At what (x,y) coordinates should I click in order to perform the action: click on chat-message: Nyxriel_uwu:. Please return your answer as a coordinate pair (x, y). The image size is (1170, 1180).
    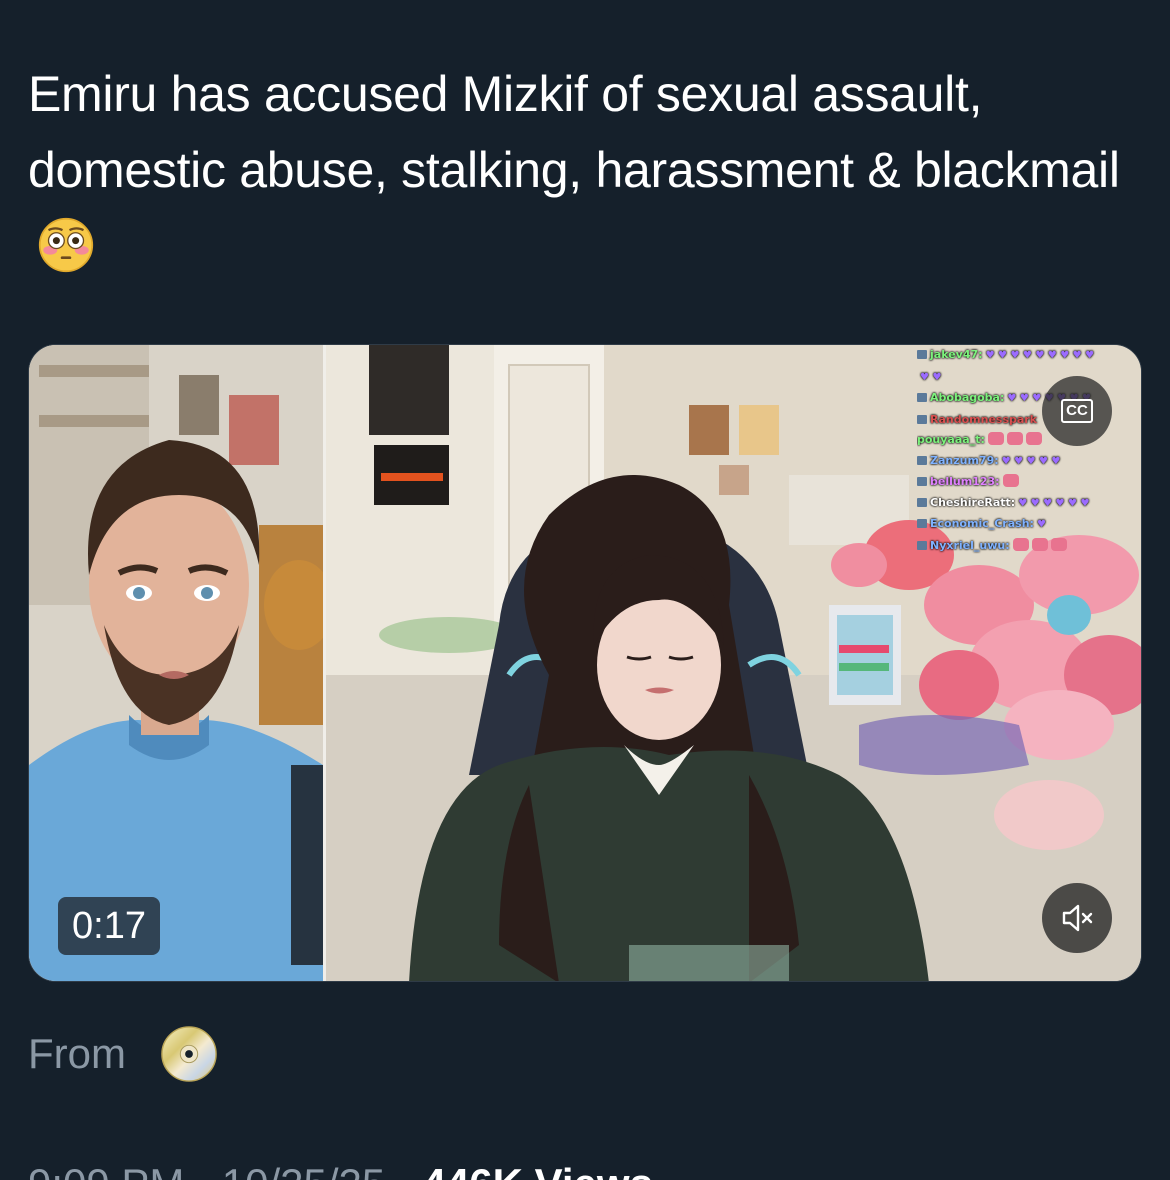
    Looking at the image, I should click on (1029, 546).